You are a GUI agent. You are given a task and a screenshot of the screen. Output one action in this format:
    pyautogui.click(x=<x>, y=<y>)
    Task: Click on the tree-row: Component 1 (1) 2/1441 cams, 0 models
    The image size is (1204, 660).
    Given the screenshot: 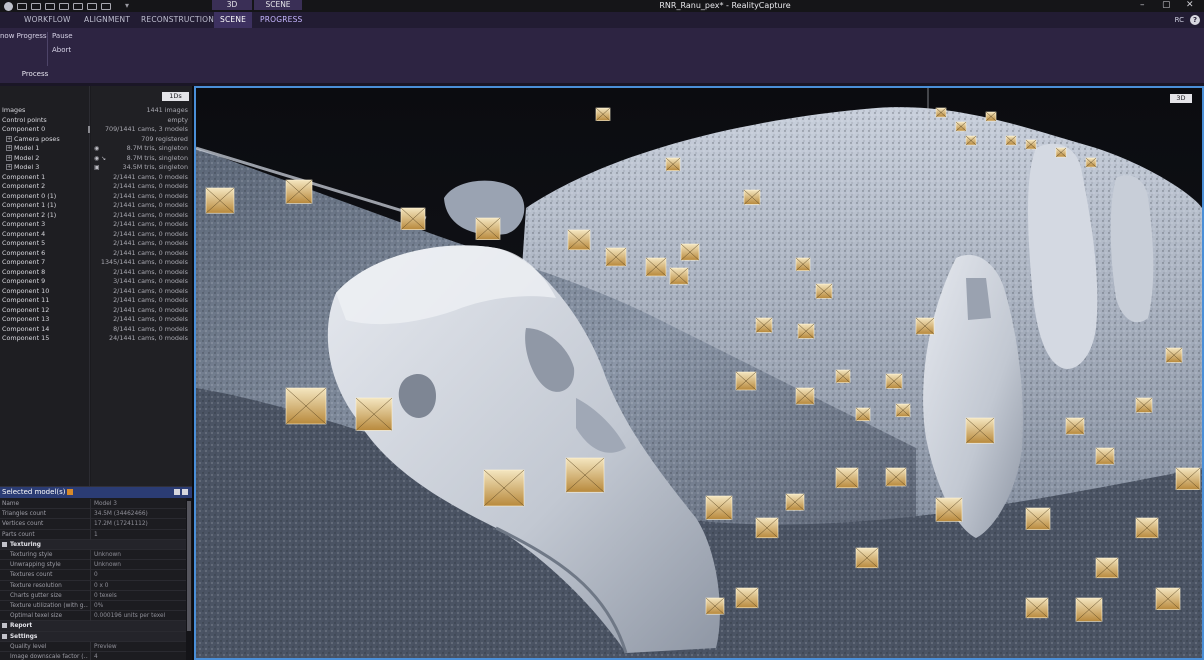 What is the action you would take?
    pyautogui.click(x=96, y=206)
    